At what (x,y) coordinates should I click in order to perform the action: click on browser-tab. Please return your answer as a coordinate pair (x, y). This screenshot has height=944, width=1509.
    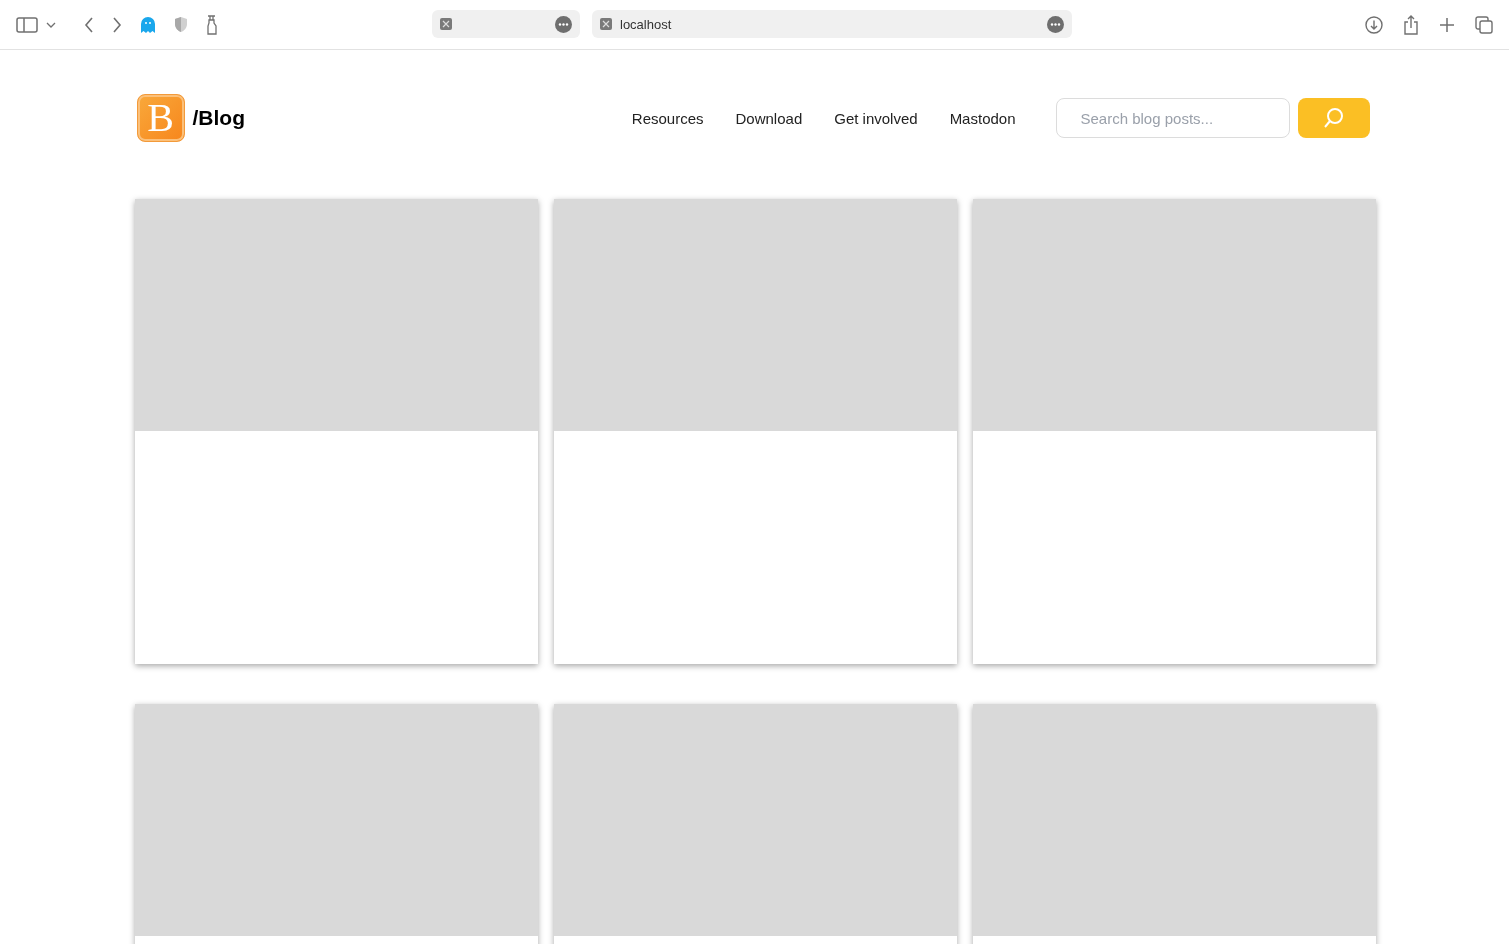
    Looking at the image, I should click on (506, 24).